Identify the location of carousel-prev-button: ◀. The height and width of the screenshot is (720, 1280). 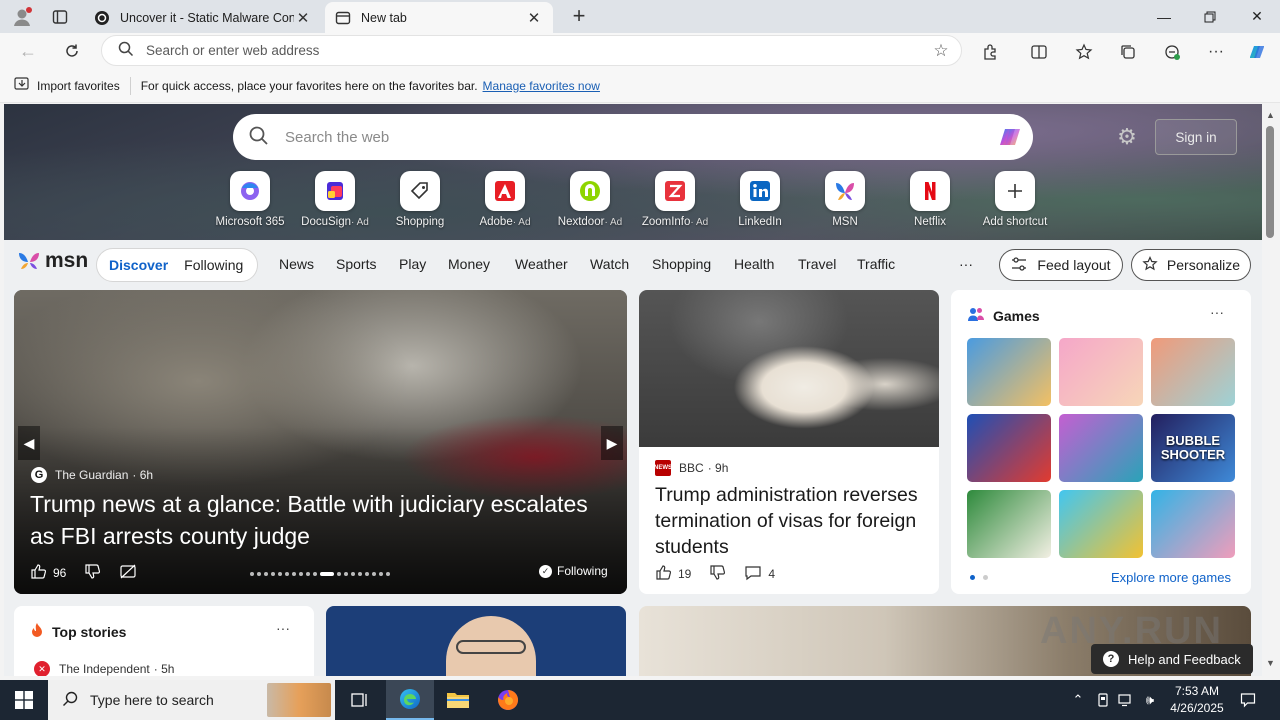
(29, 443).